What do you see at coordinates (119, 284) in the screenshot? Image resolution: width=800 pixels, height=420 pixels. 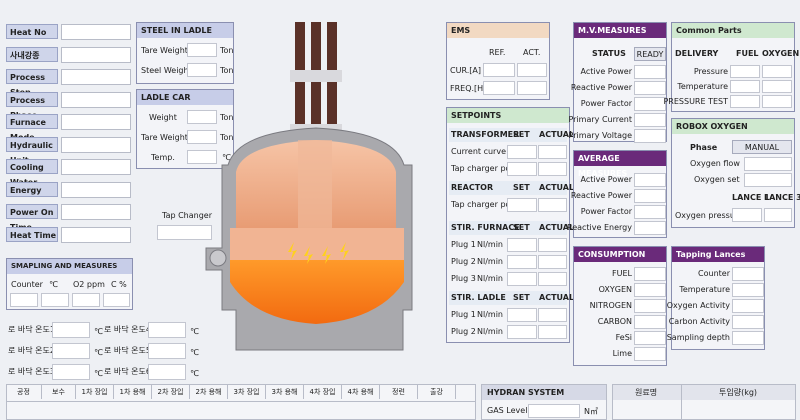 I see `sampling-c-header: C %` at bounding box center [119, 284].